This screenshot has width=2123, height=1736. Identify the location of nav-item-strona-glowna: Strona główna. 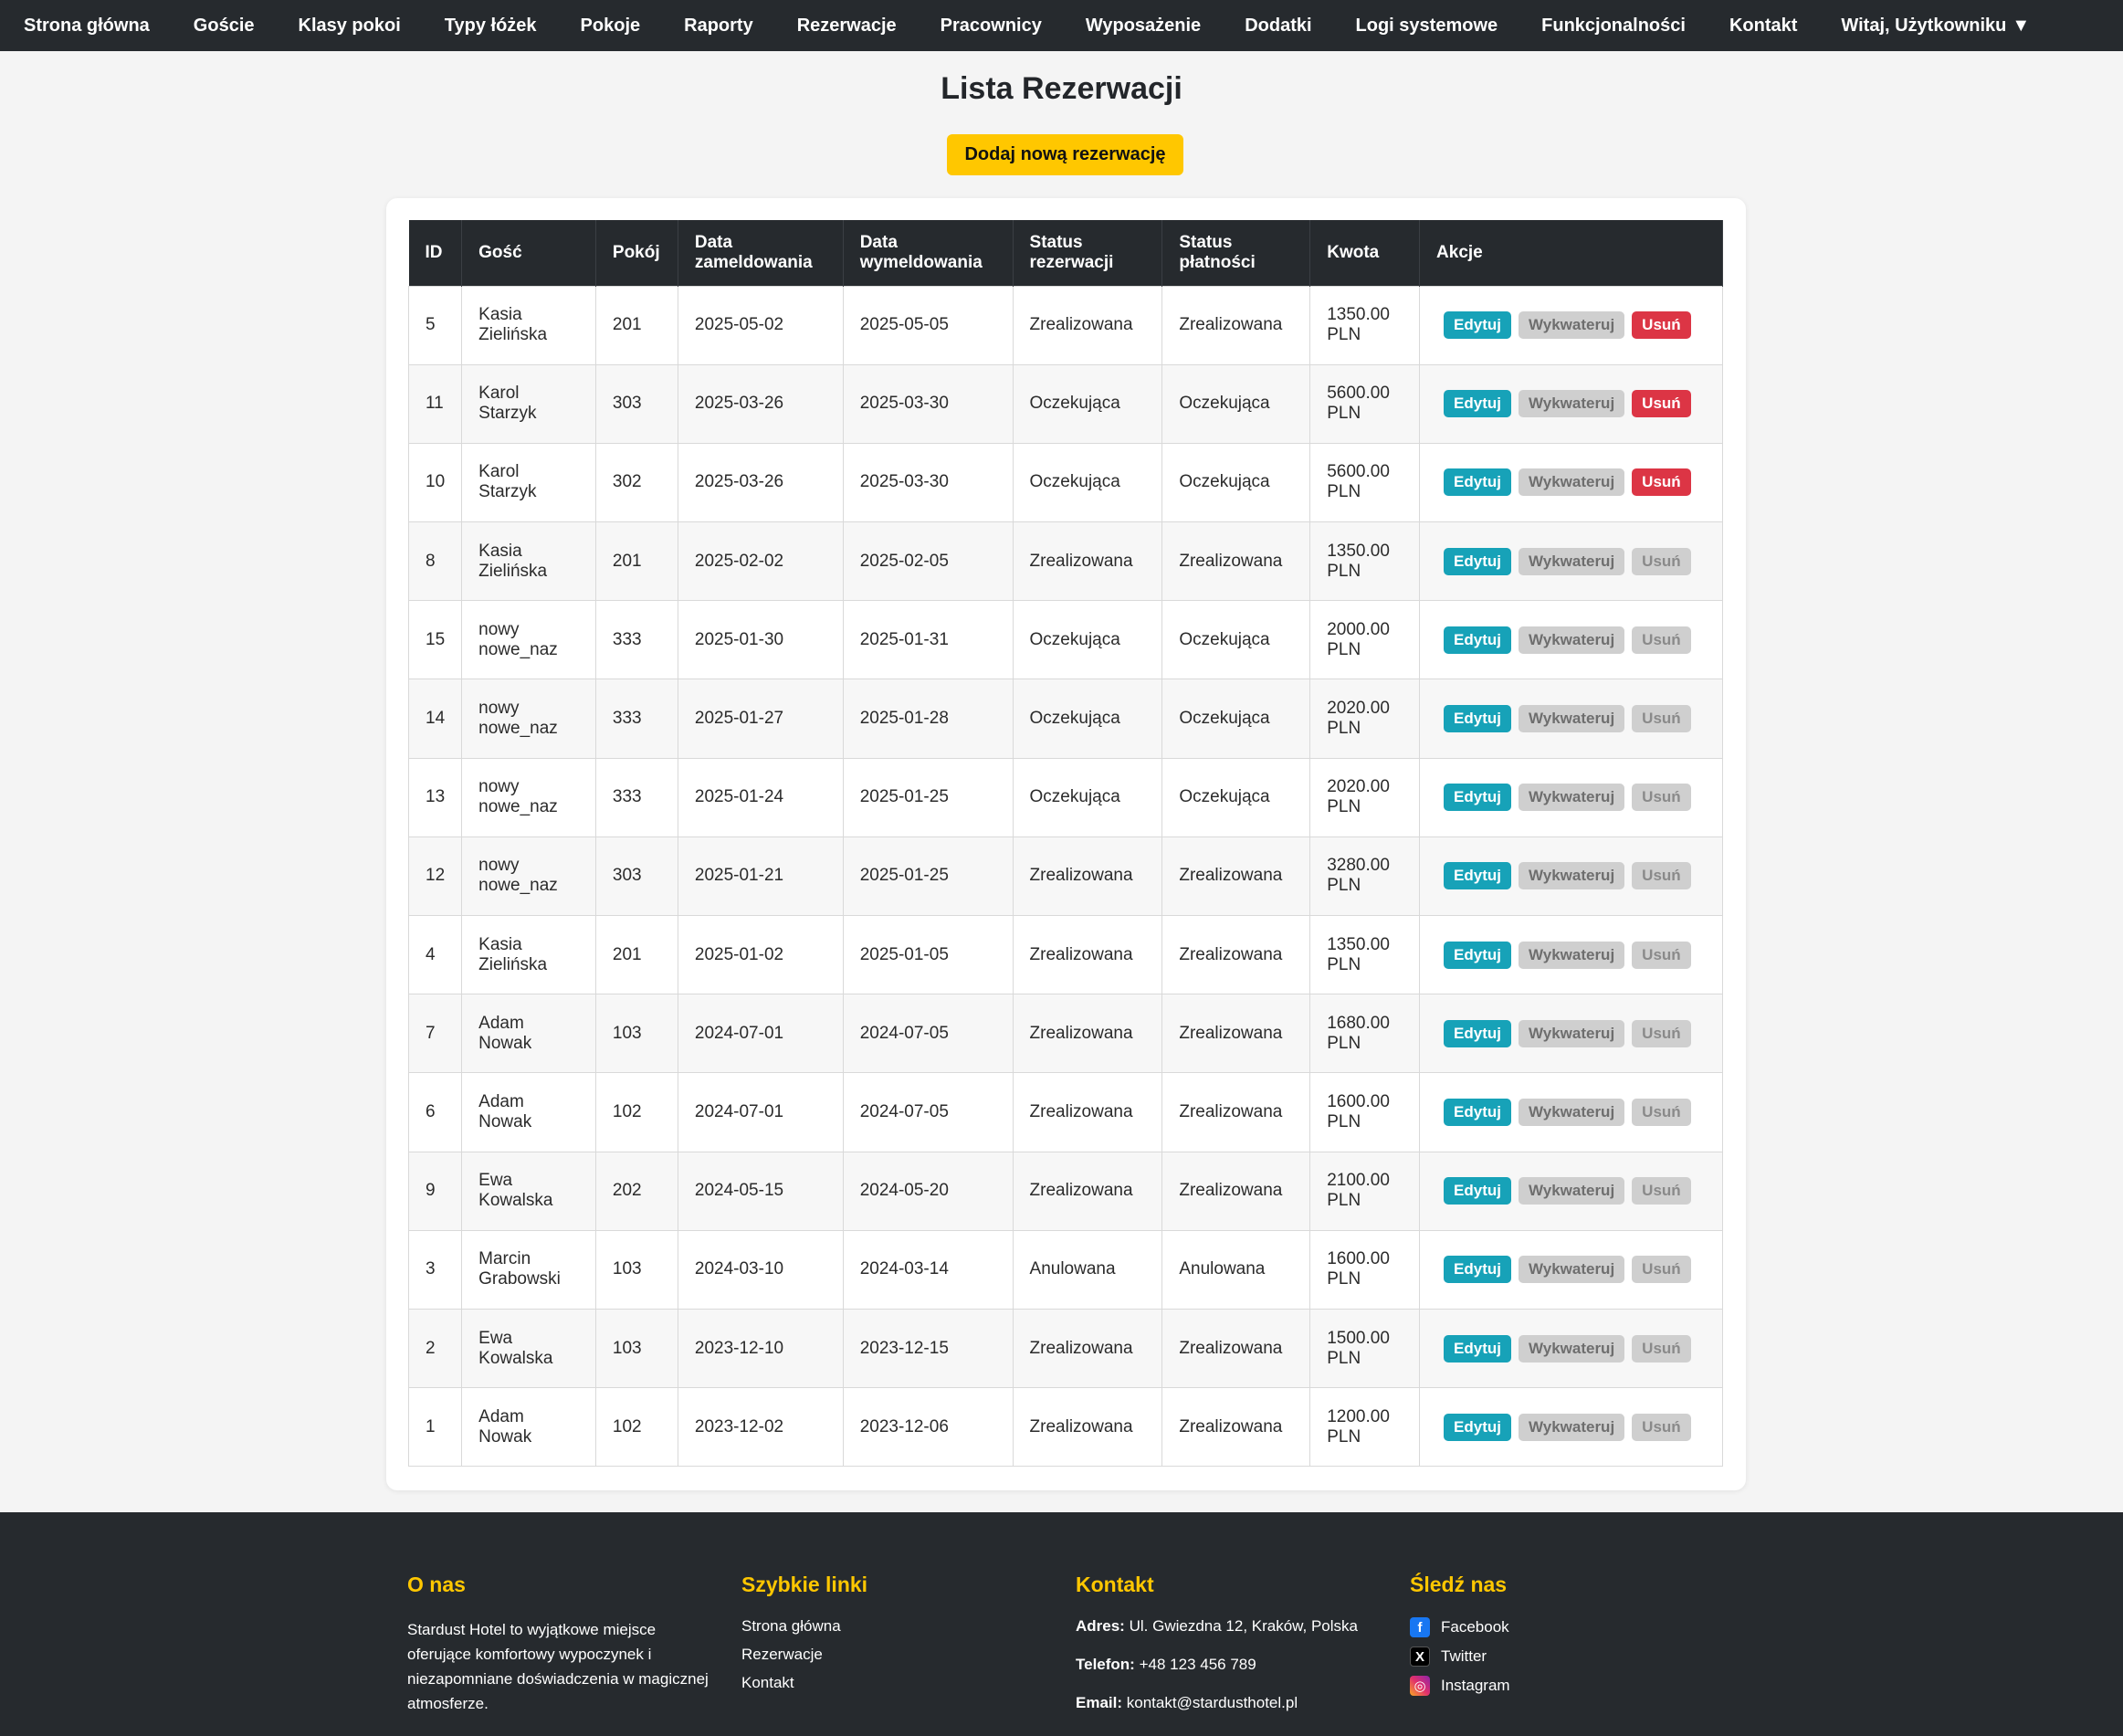
(87, 26).